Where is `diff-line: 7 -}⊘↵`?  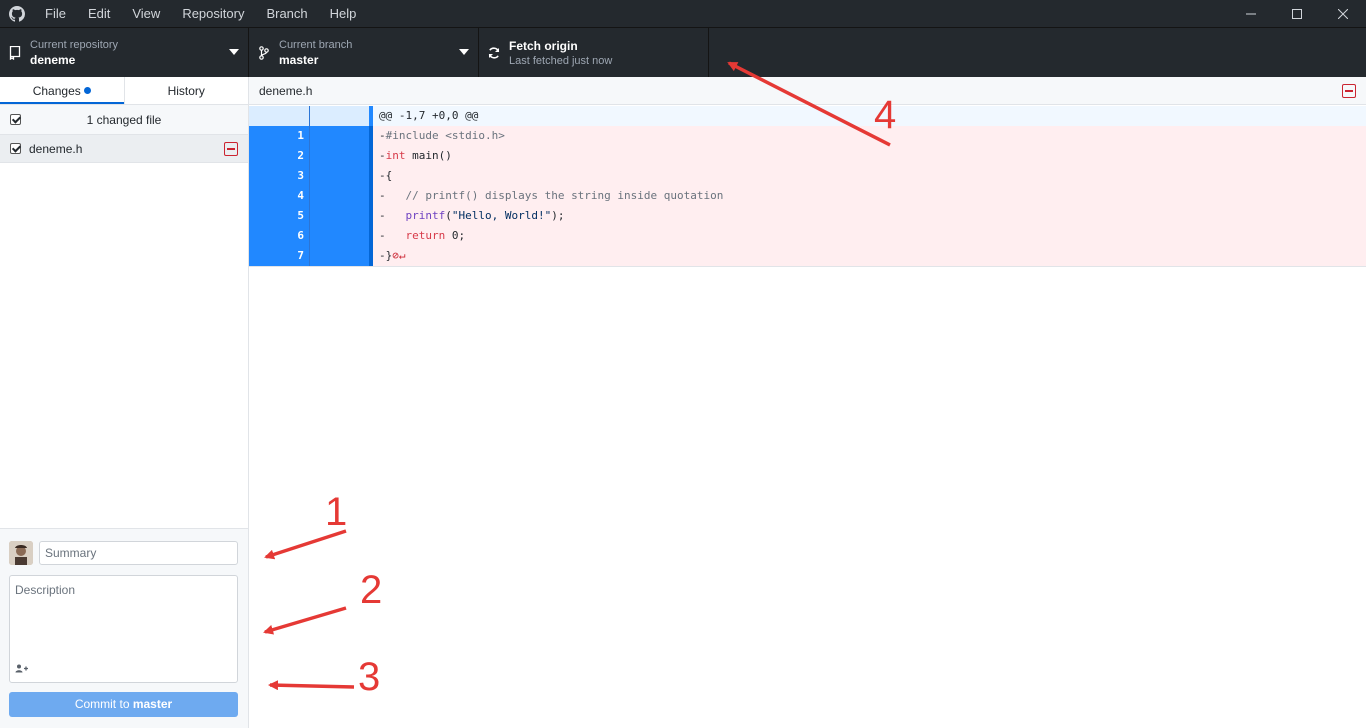 diff-line: 7 -}⊘↵ is located at coordinates (807, 256).